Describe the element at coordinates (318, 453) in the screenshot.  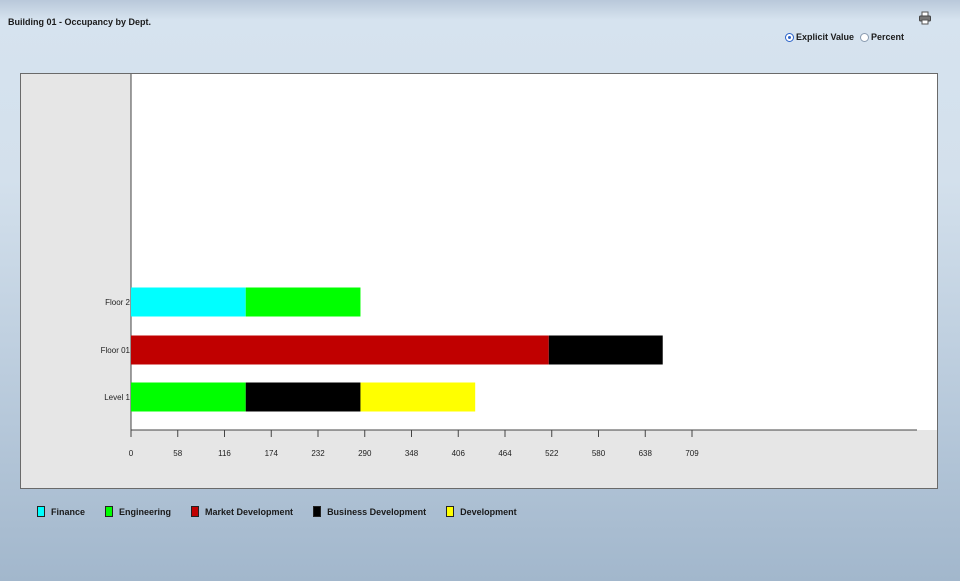
I see `x-tick-label: 232` at that location.